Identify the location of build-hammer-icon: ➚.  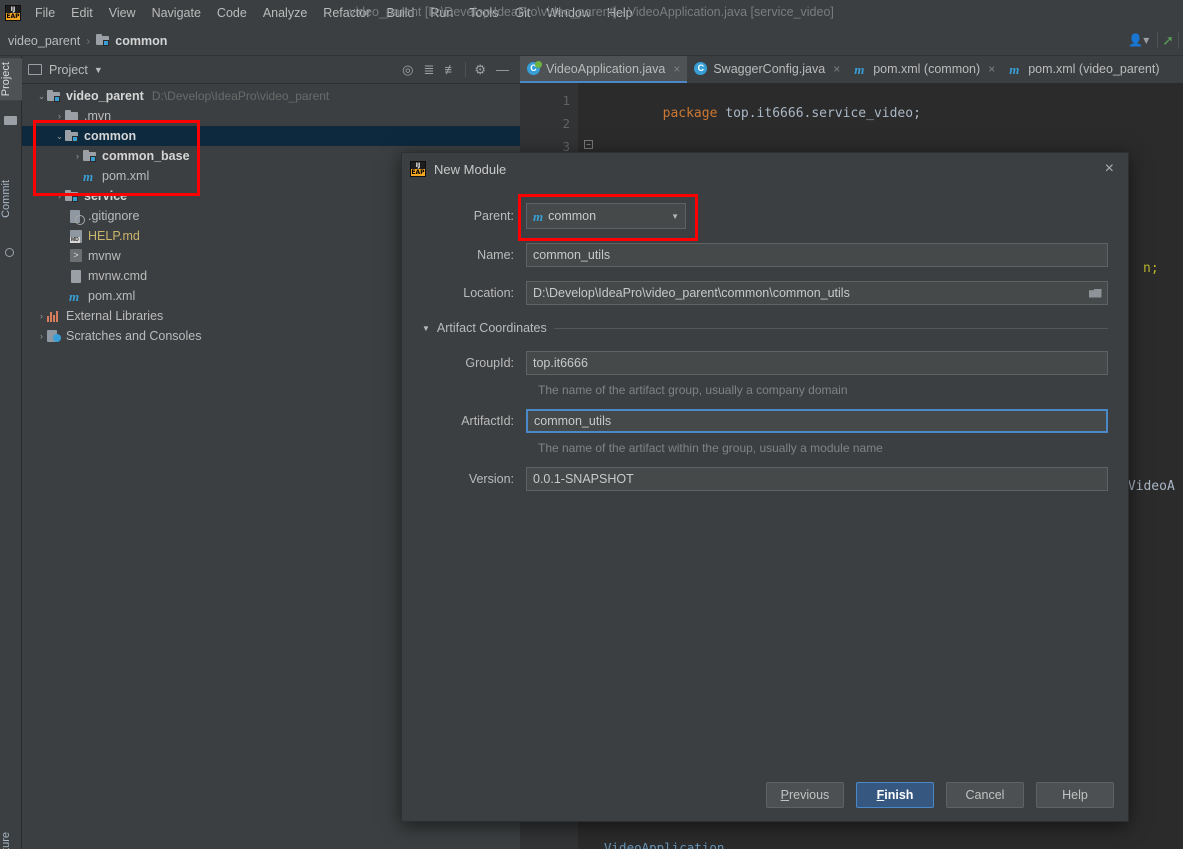
(1168, 40).